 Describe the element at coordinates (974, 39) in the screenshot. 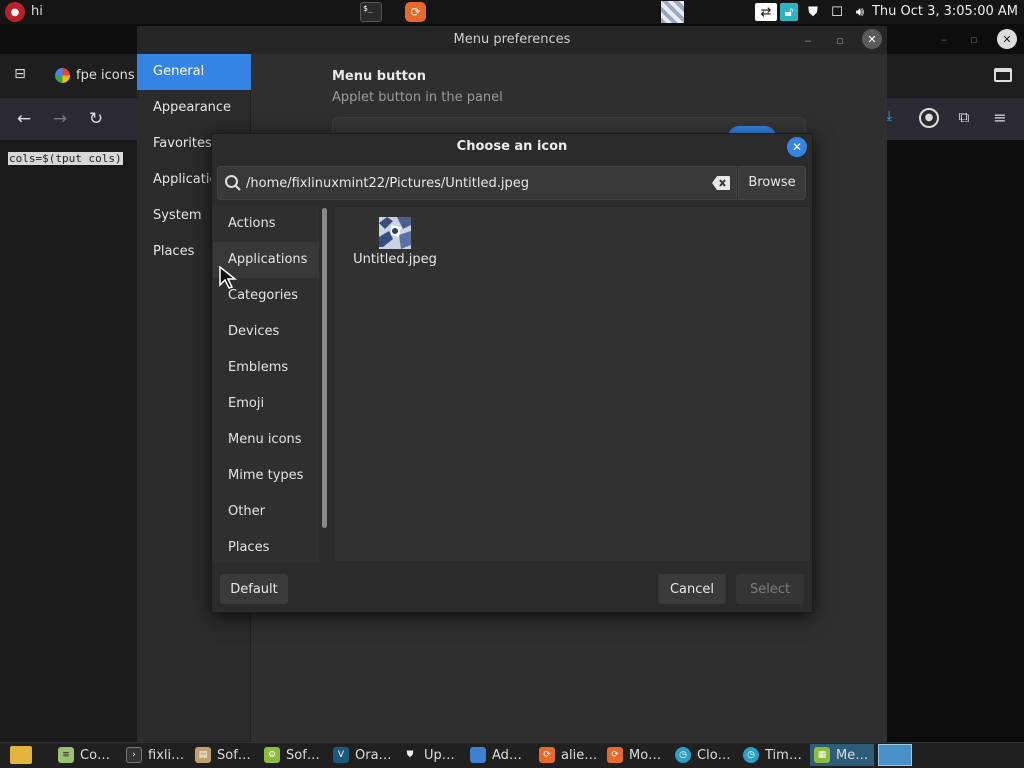

I see `bg-maximize-icon: ▫` at that location.